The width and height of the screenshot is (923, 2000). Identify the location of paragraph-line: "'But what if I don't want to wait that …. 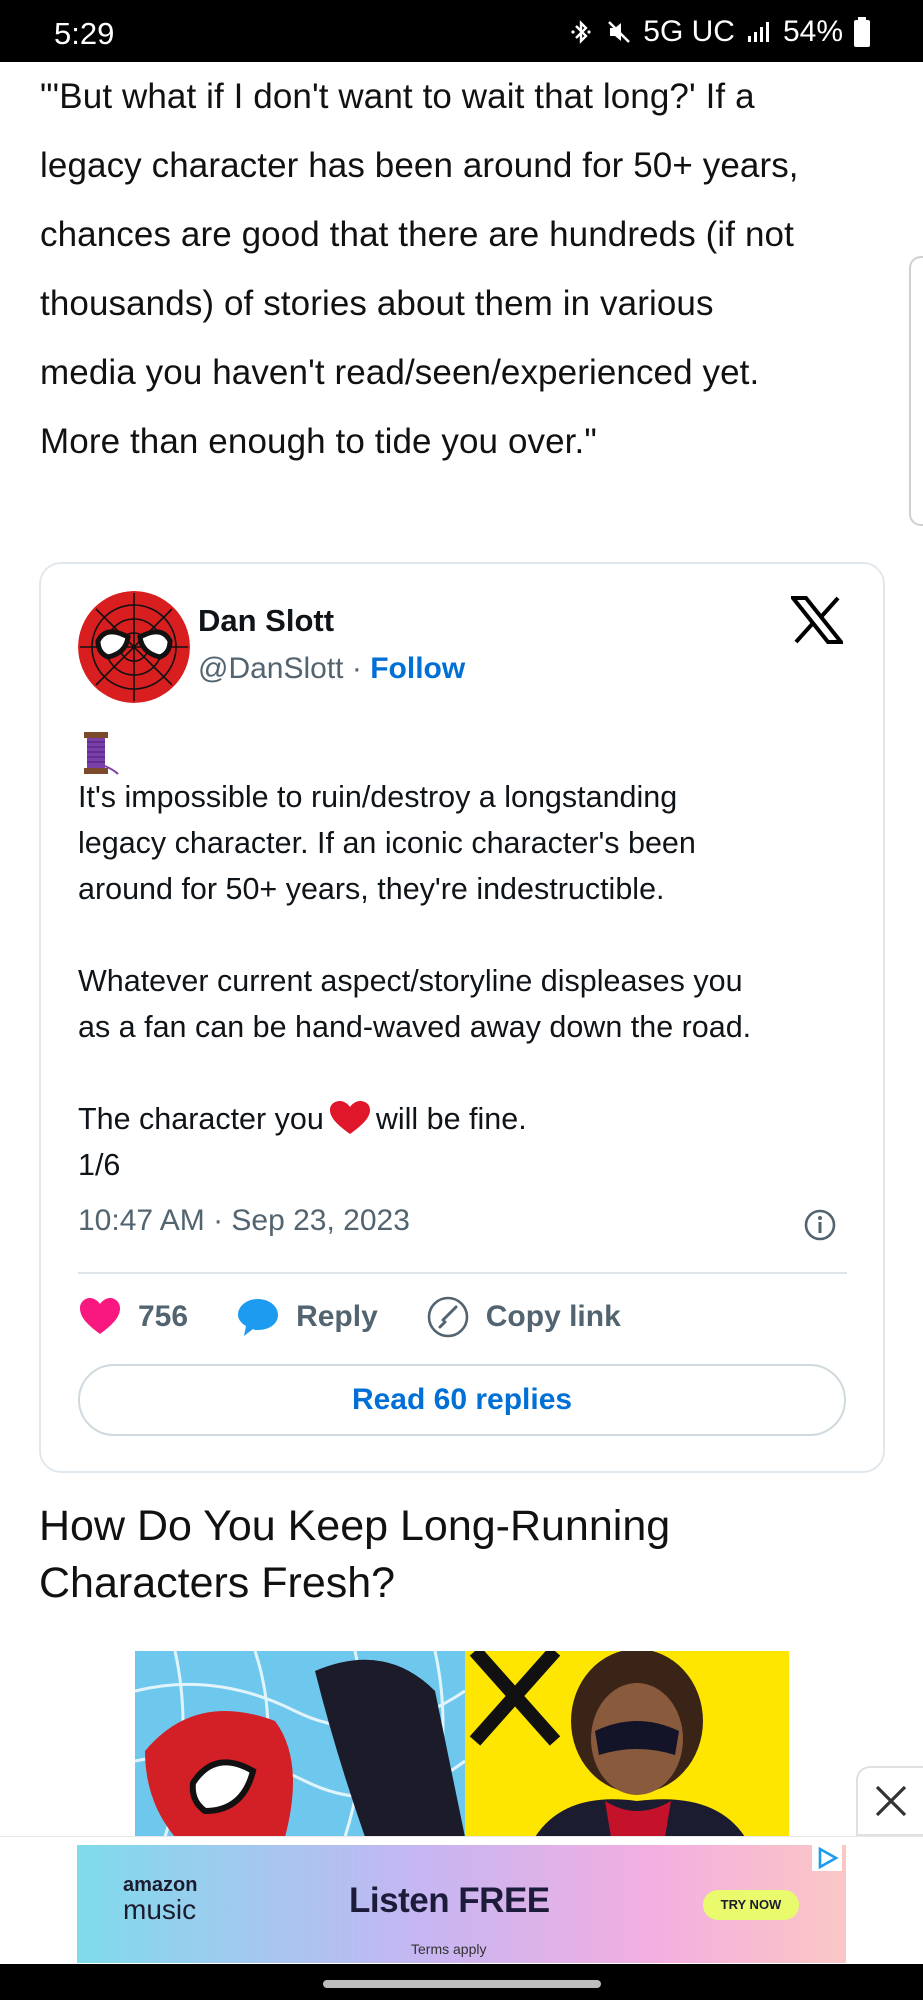
(397, 96).